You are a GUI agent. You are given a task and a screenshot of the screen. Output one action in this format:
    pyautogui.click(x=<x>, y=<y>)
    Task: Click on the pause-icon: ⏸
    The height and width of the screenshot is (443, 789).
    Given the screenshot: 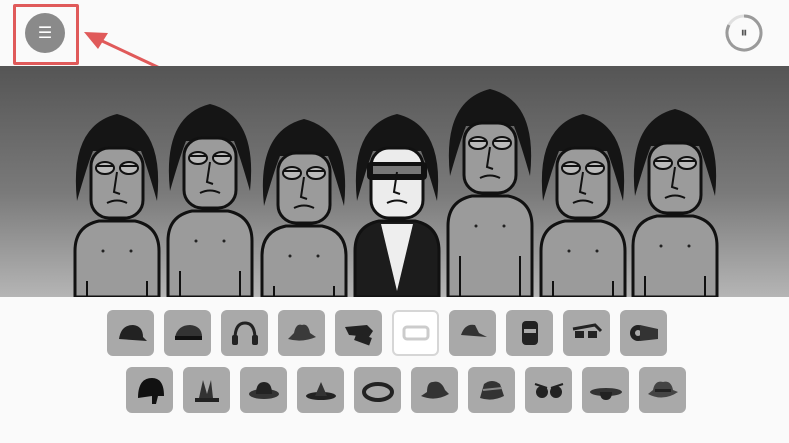 What is the action you would take?
    pyautogui.click(x=744, y=33)
    